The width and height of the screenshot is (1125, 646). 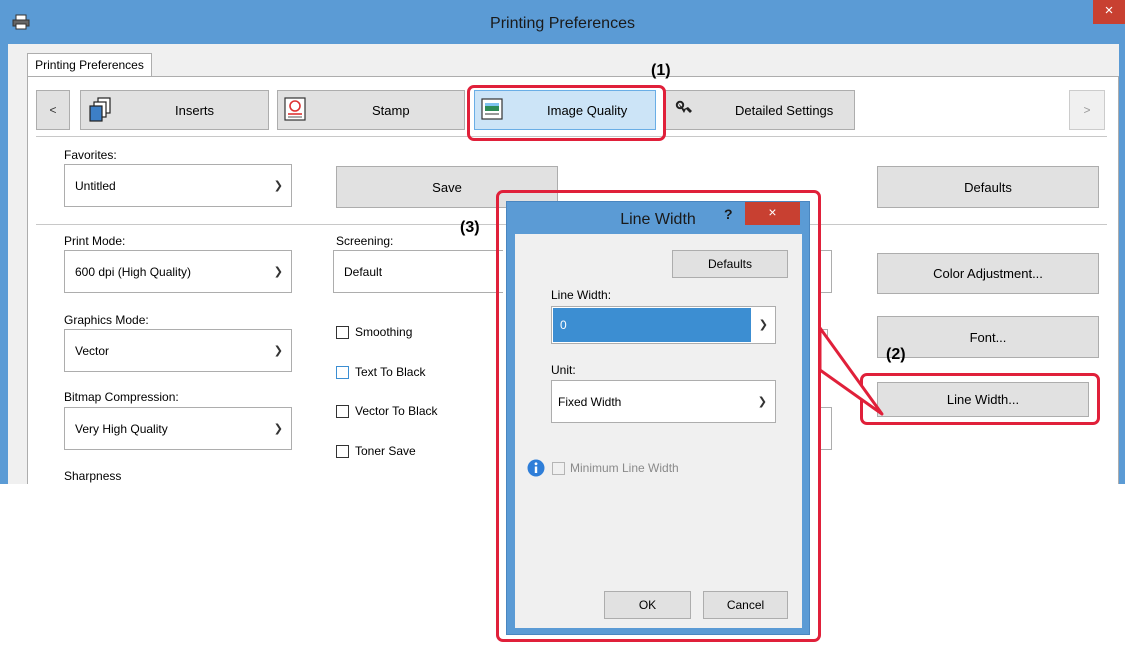 What do you see at coordinates (988, 187) in the screenshot?
I see `defaults-button: Defaults` at bounding box center [988, 187].